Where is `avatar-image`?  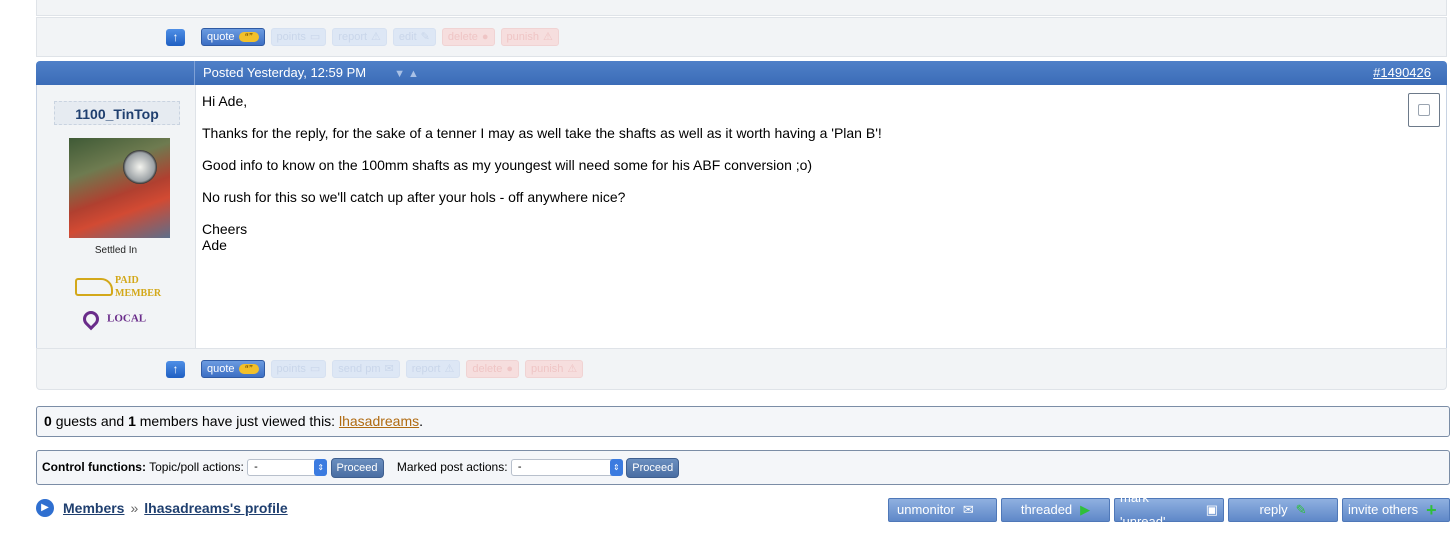 avatar-image is located at coordinates (140, 167).